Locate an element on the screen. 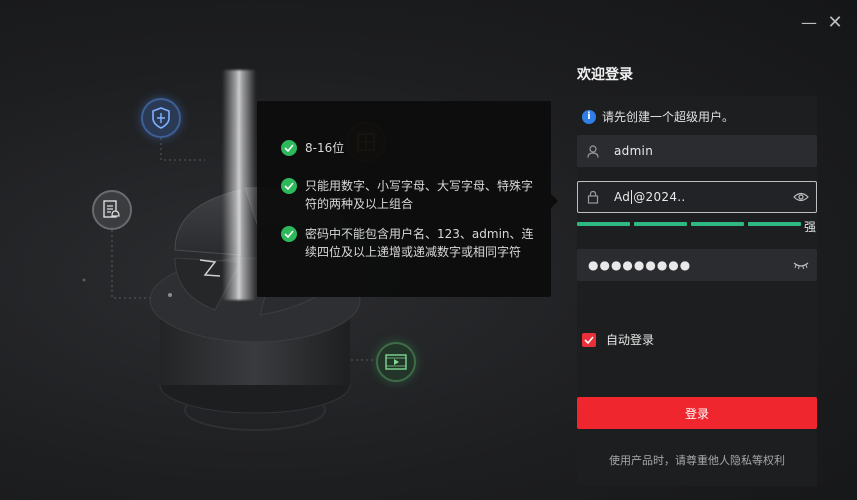 Image resolution: width=857 pixels, height=500 pixels. confirm-password-value: ●●●●●●●●● is located at coordinates (687, 265).